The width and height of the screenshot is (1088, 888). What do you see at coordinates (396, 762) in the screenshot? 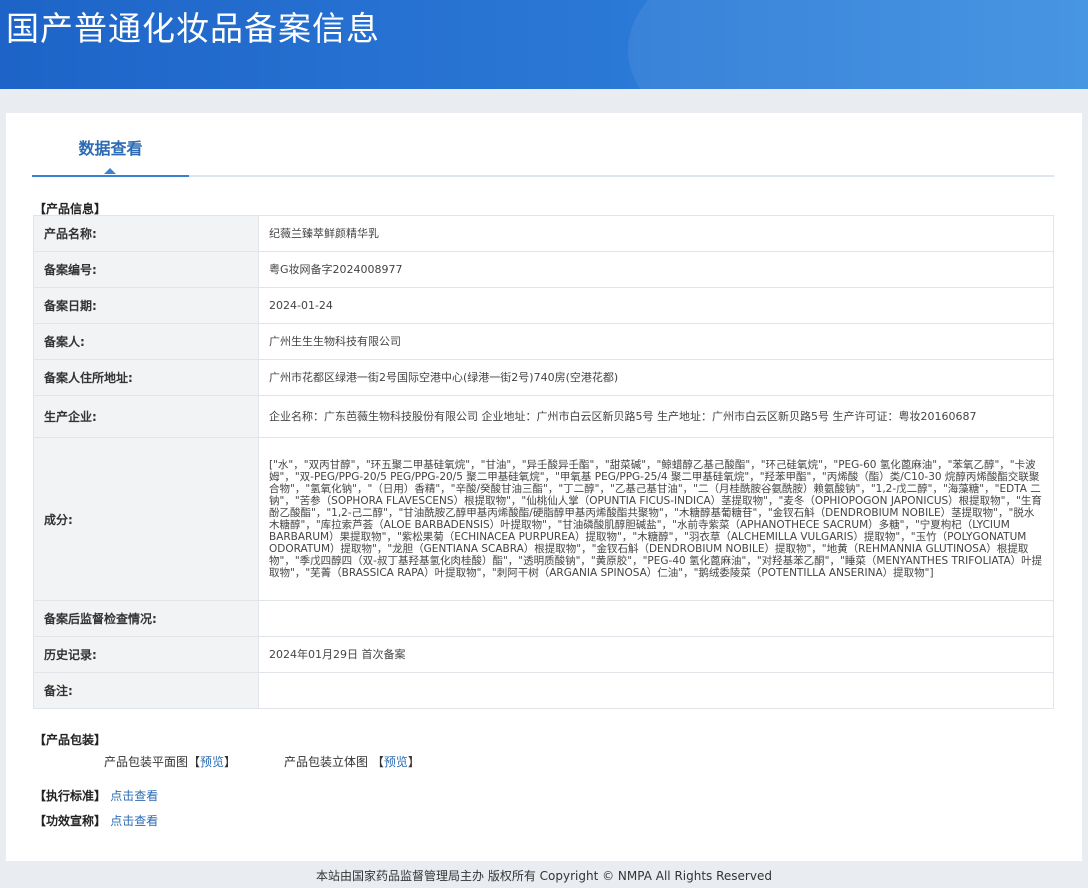
I see `packaging-solid-preview-link: 预览` at bounding box center [396, 762].